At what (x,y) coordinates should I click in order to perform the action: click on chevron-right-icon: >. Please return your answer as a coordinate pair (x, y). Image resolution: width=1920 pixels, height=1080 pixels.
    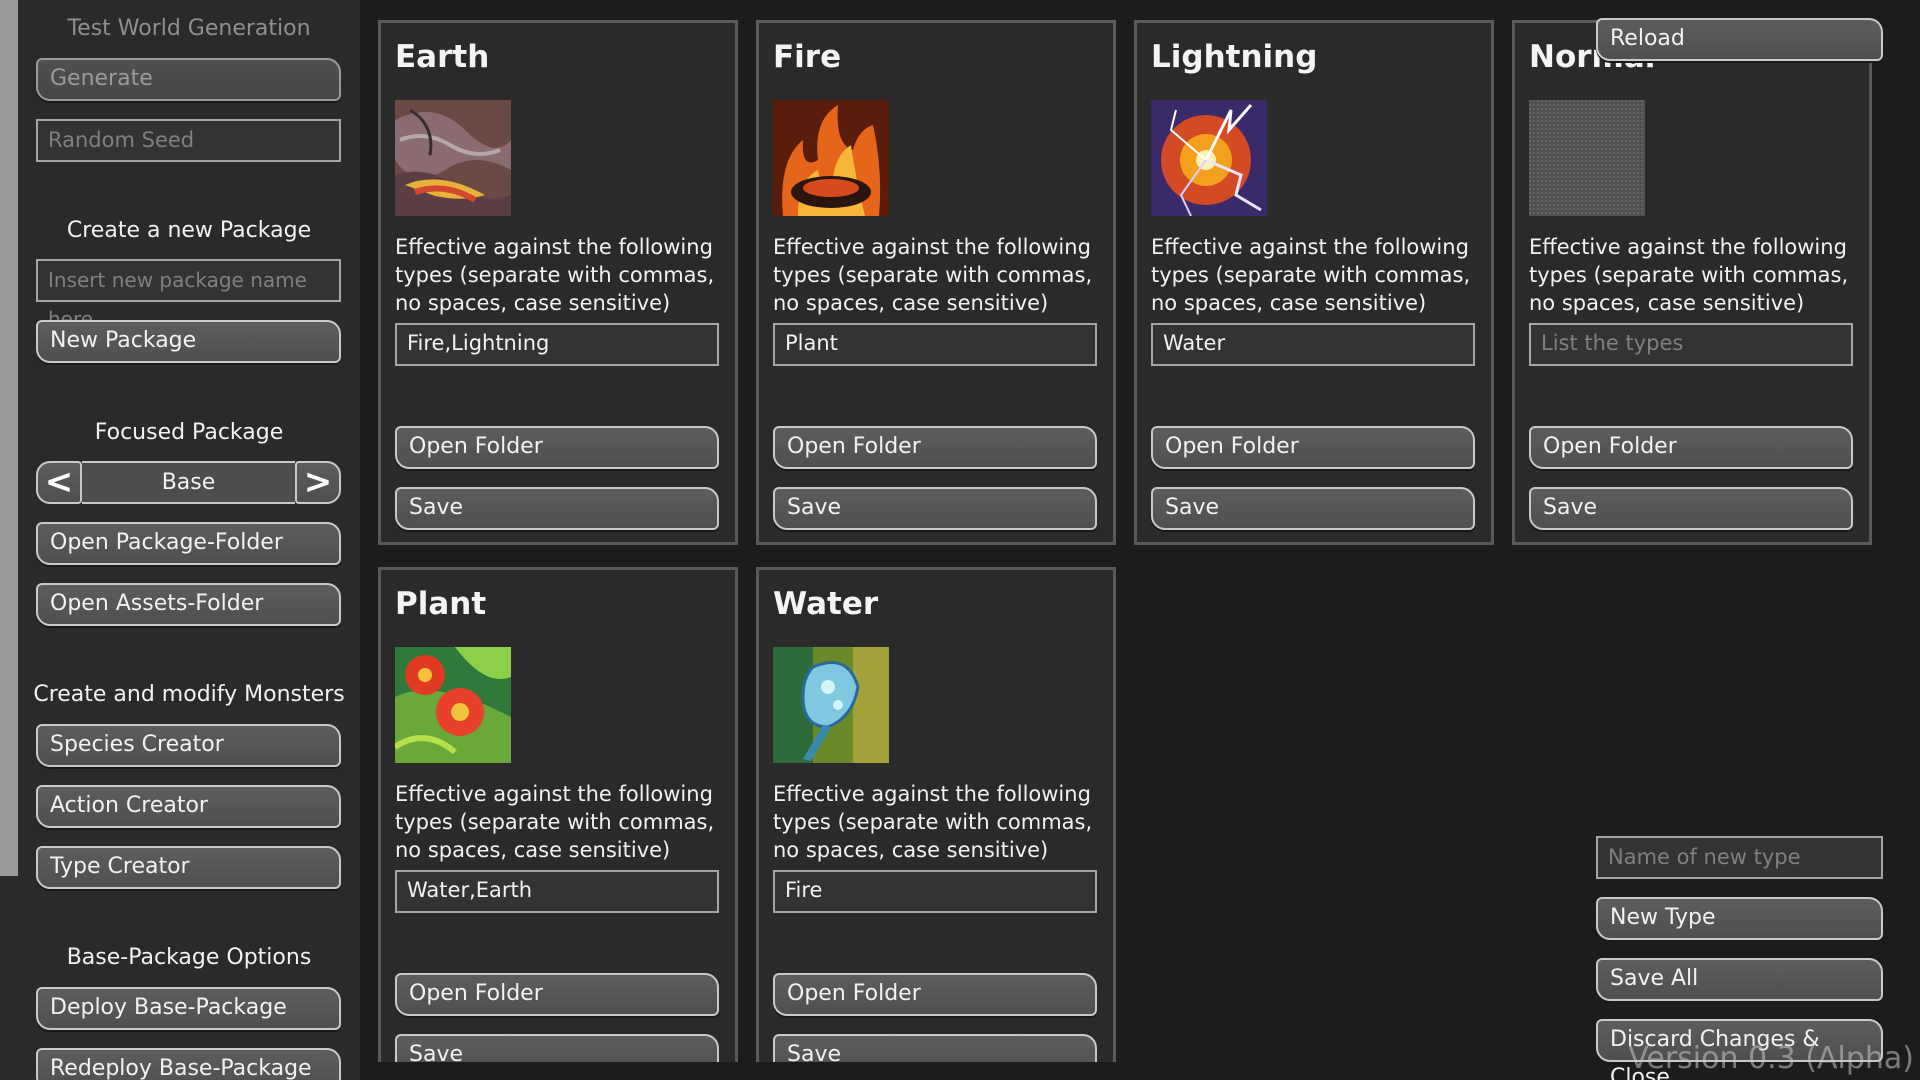
    Looking at the image, I should click on (318, 482).